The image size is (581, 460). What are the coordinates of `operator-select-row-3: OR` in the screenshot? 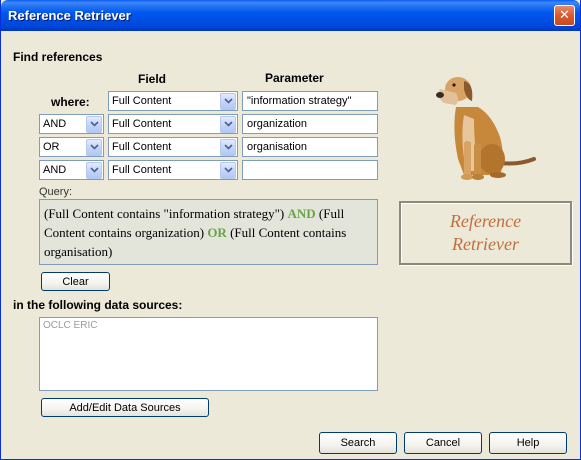 It's located at (71, 147).